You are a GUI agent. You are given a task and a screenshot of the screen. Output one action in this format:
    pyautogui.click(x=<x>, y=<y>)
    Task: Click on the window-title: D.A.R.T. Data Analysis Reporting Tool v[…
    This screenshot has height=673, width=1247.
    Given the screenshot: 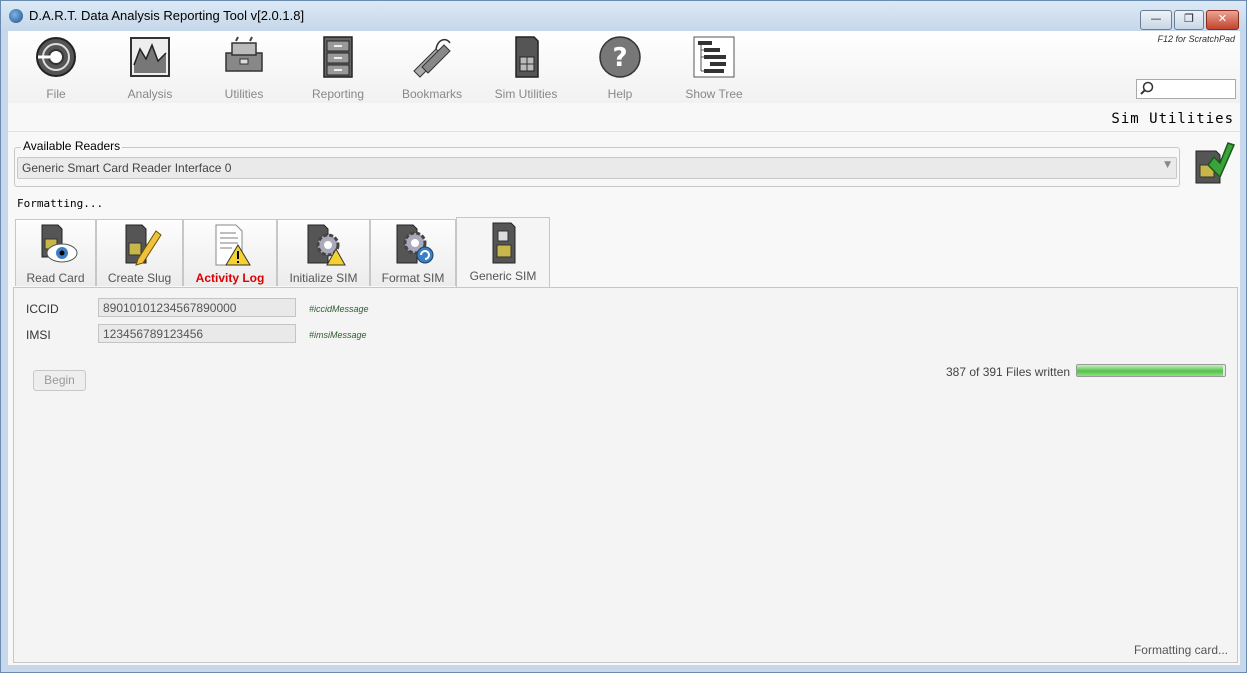 What is the action you would take?
    pyautogui.click(x=167, y=15)
    